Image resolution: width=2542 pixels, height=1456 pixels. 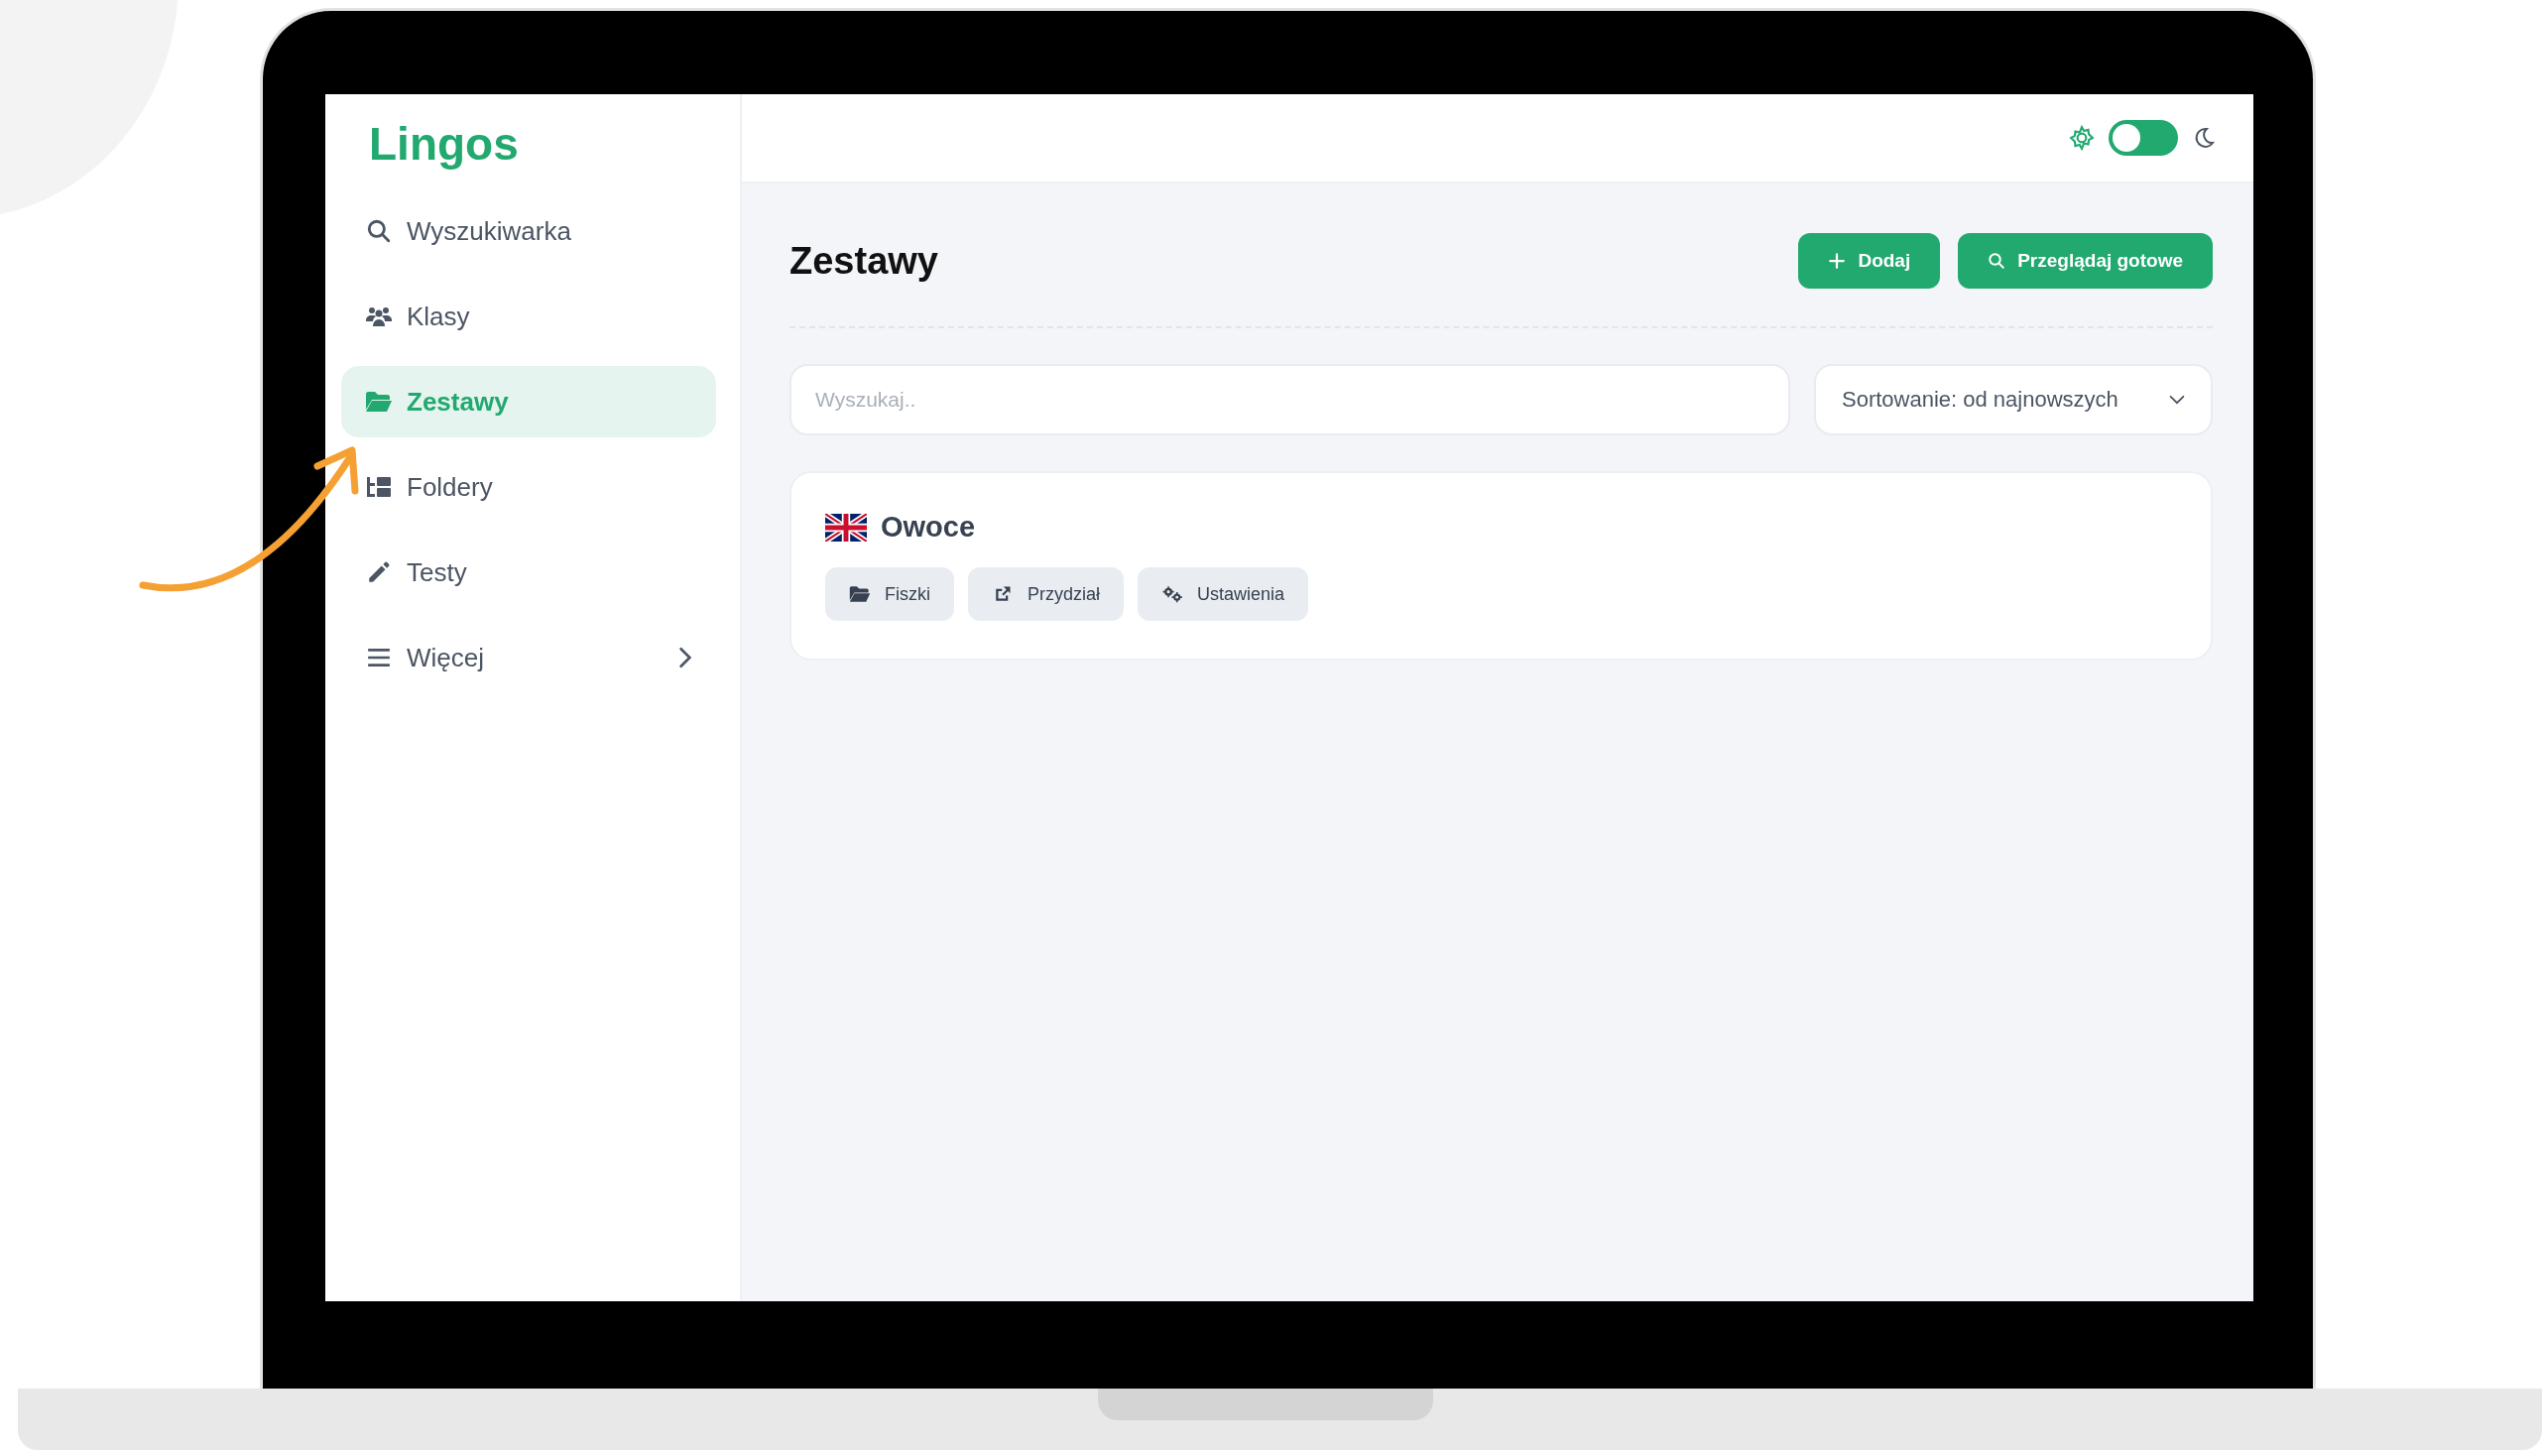 What do you see at coordinates (929, 527) in the screenshot?
I see `set-title: Owoce` at bounding box center [929, 527].